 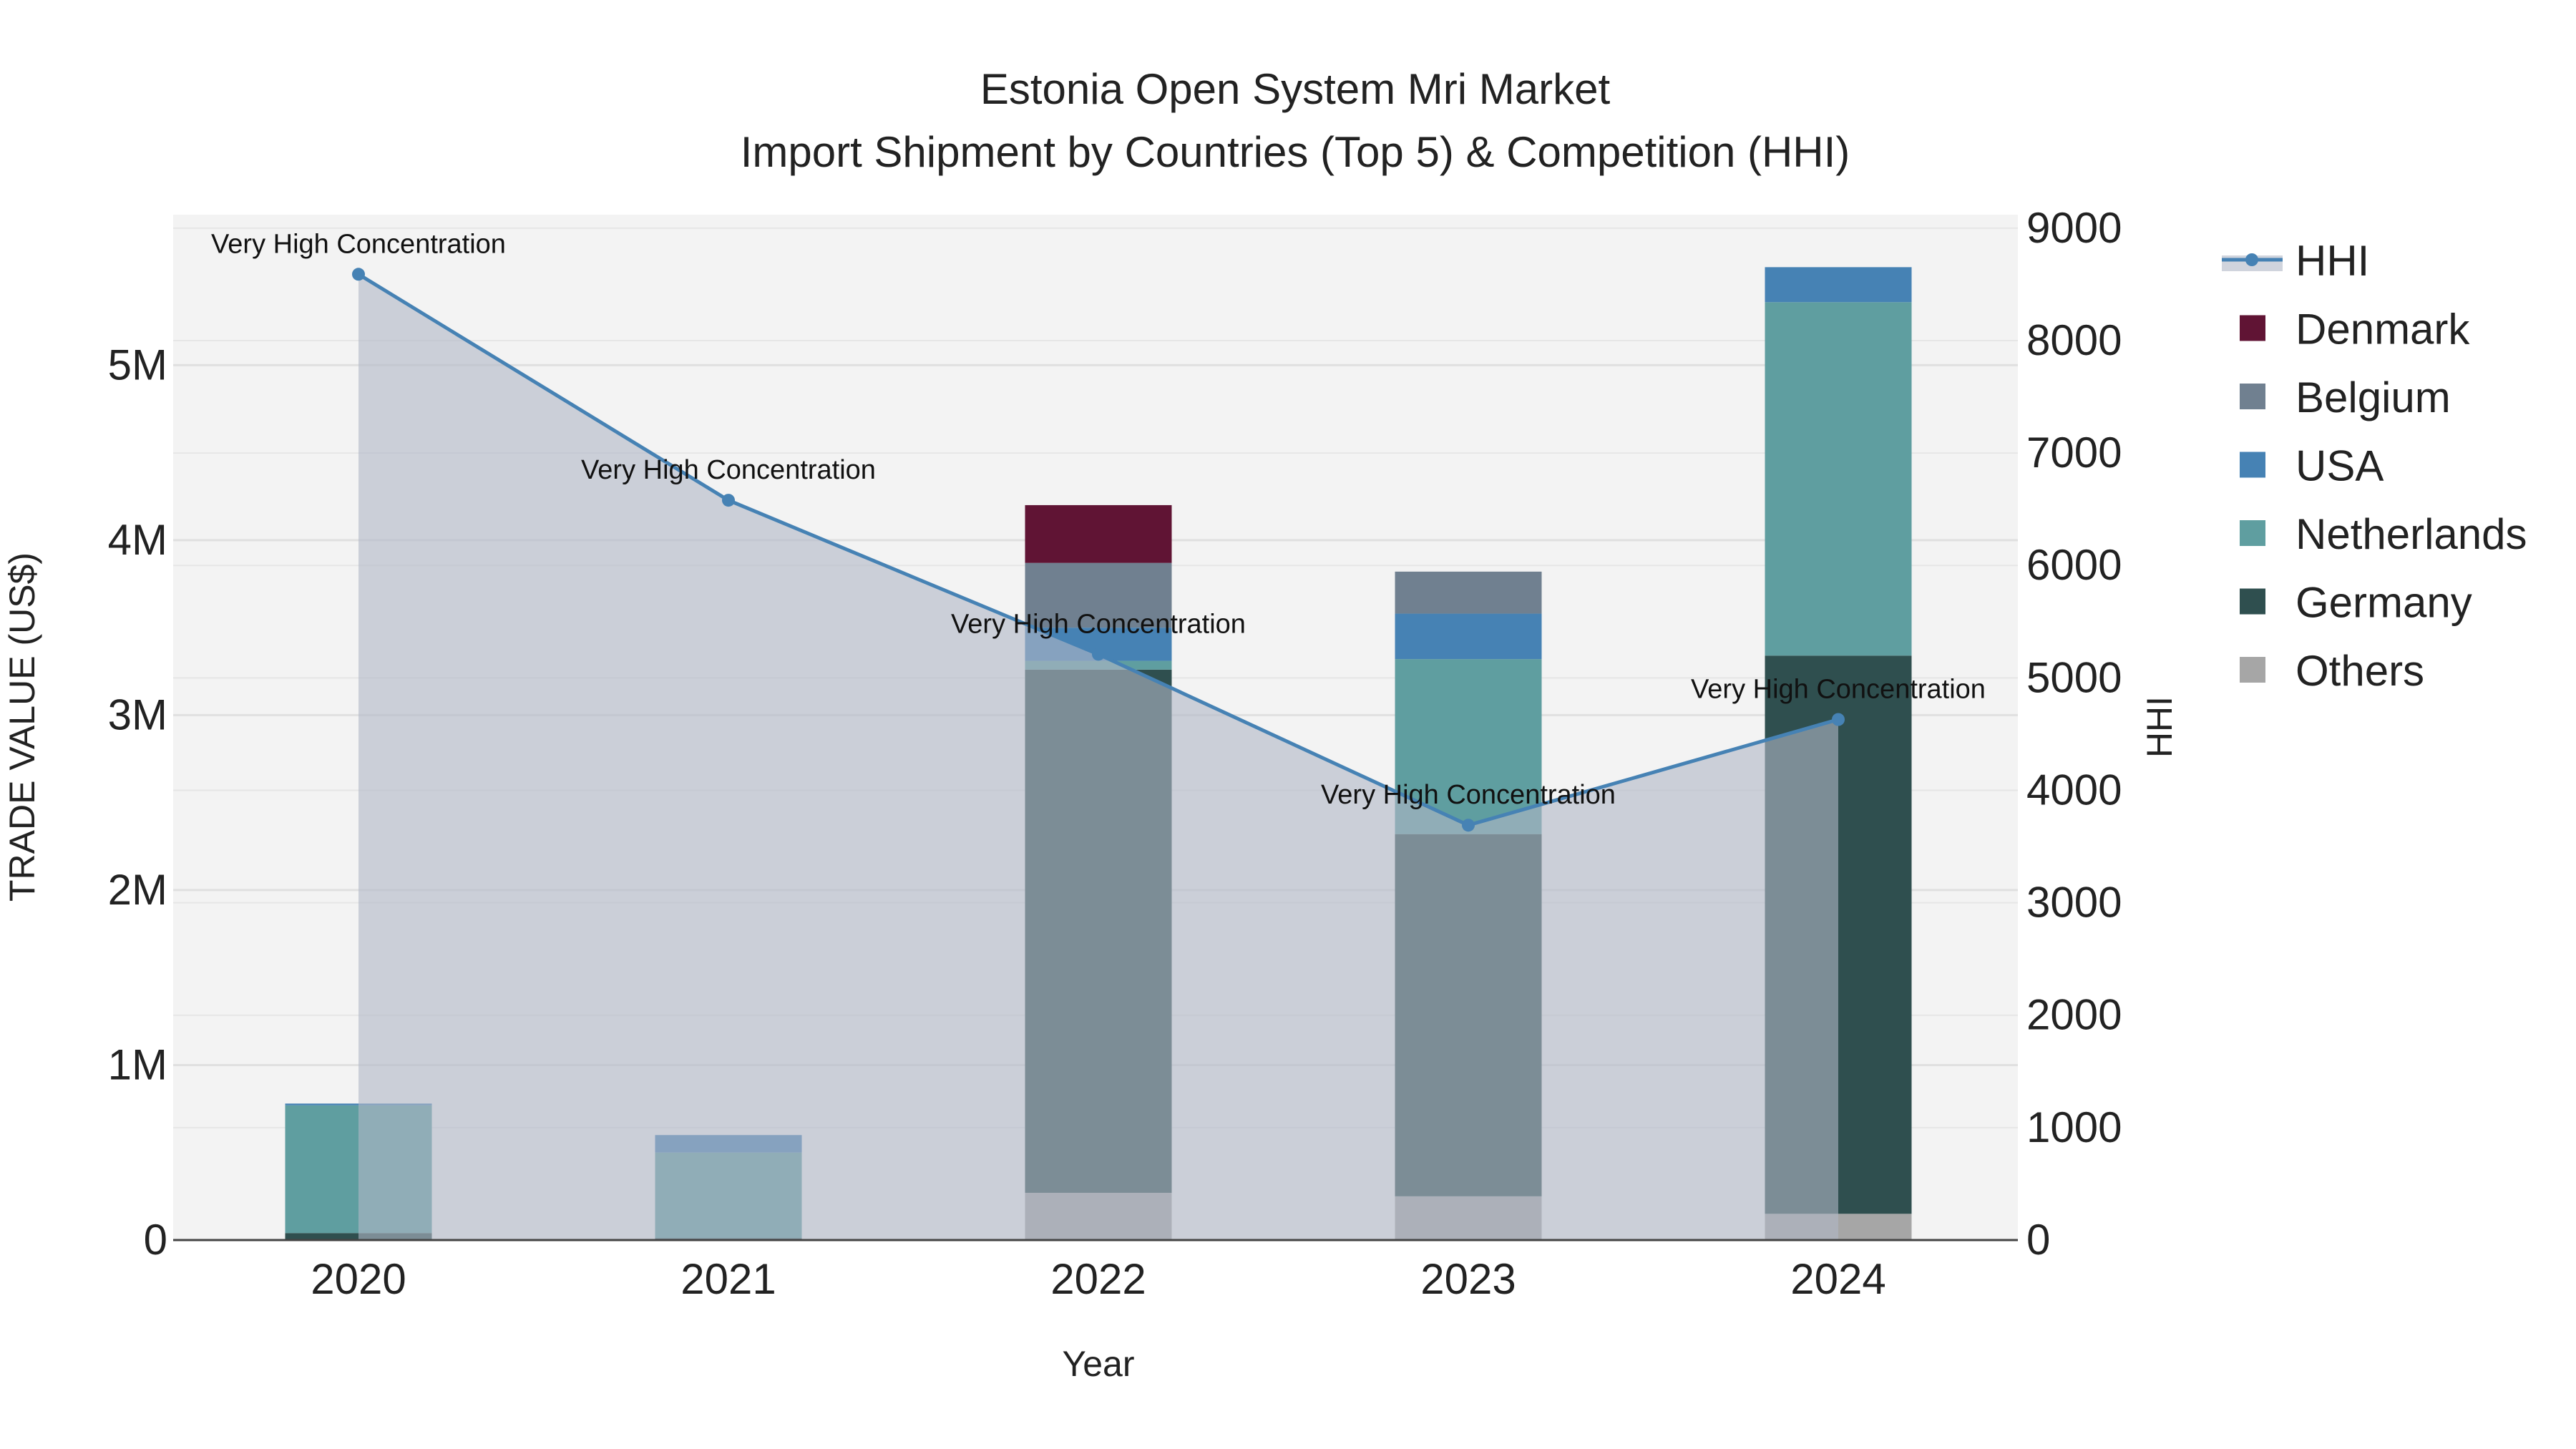 I want to click on legend-label-belgium: Belgium, so click(x=2373, y=397).